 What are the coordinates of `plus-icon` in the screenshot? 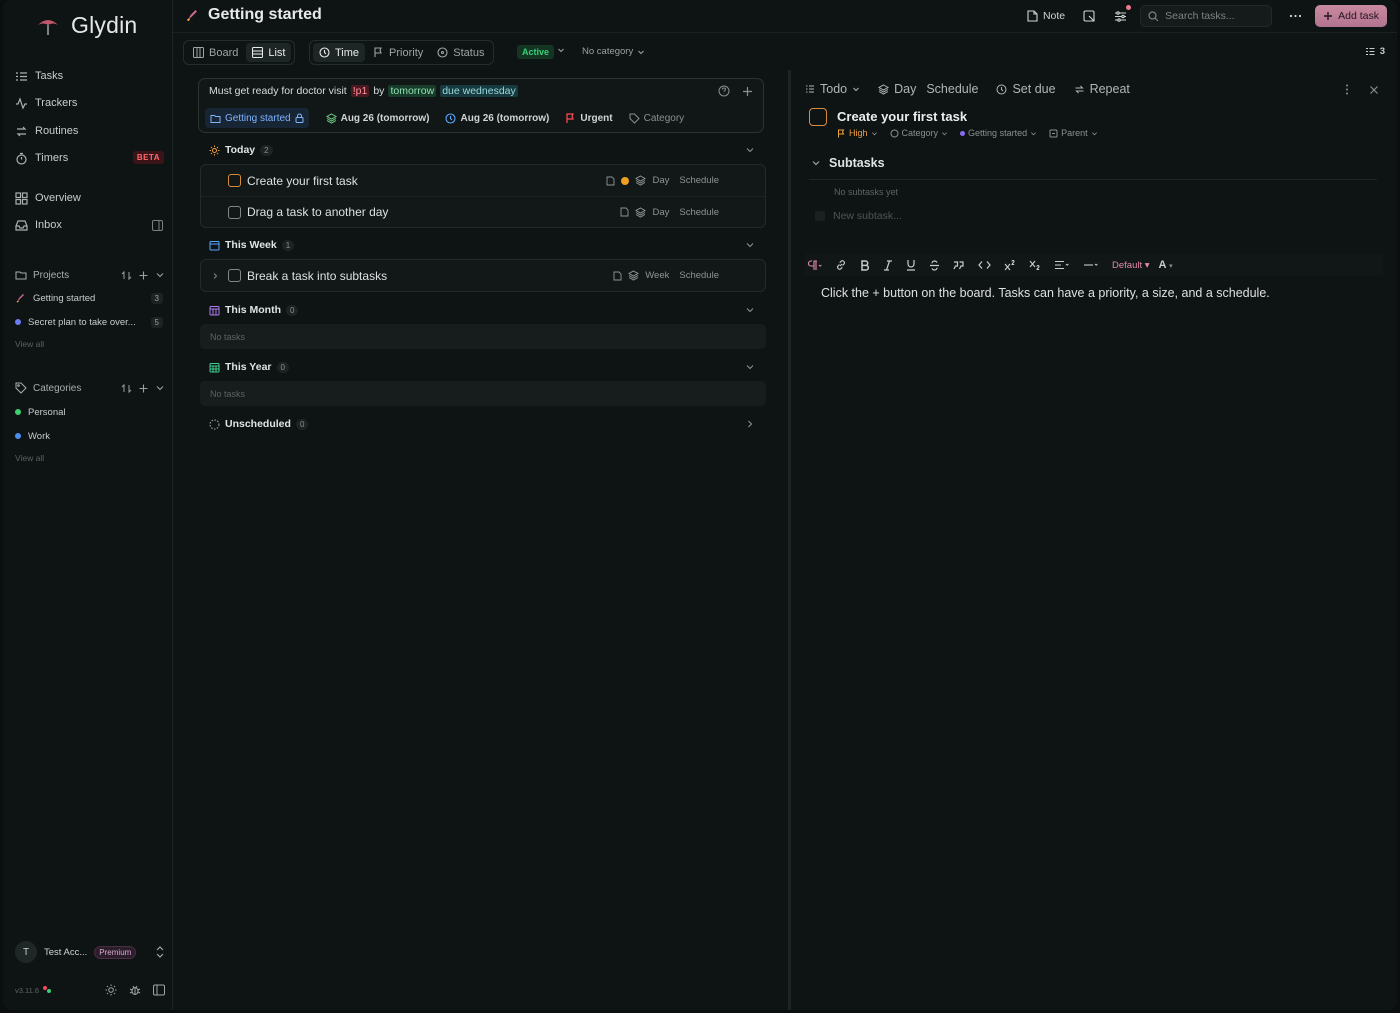 It's located at (747, 91).